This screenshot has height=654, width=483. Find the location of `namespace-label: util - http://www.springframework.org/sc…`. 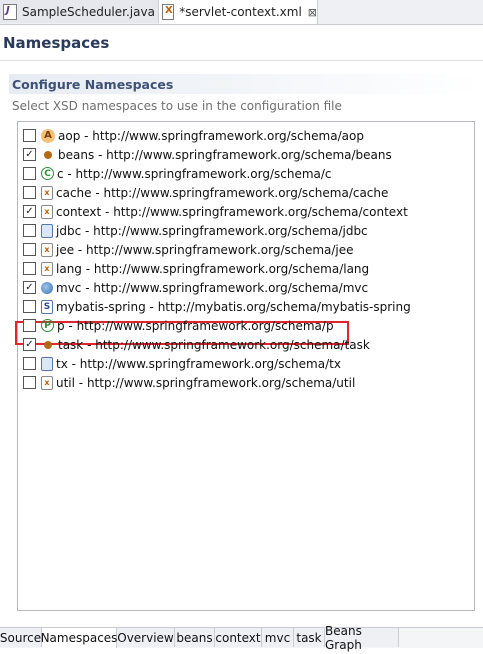

namespace-label: util - http://www.springframework.org/sc… is located at coordinates (206, 382).